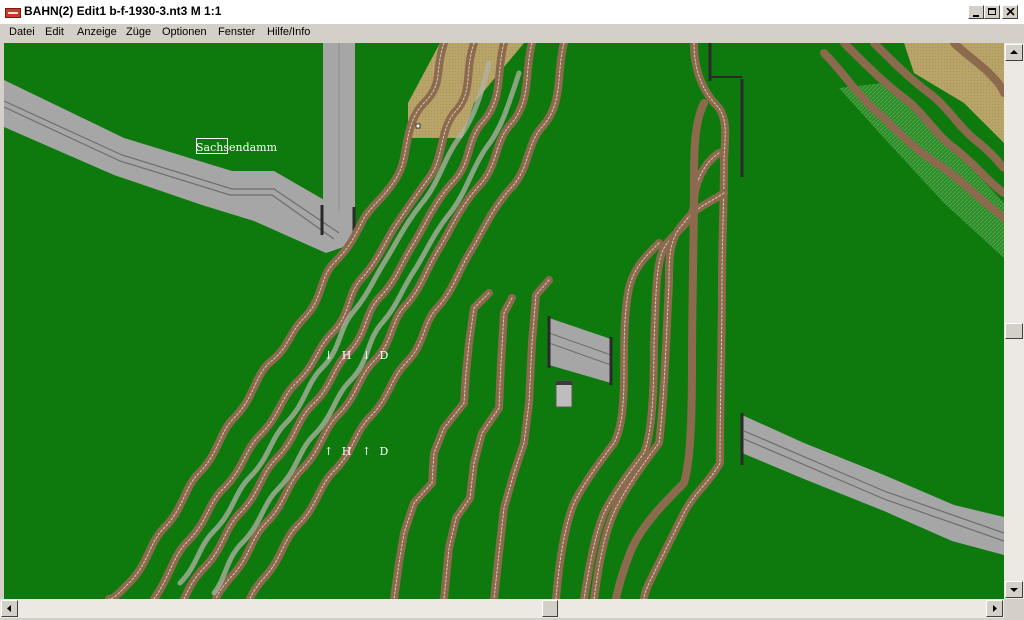 This screenshot has width=1024, height=620. Describe the element at coordinates (549, 608) in the screenshot. I see `horizontal-scroll-thumb` at that location.